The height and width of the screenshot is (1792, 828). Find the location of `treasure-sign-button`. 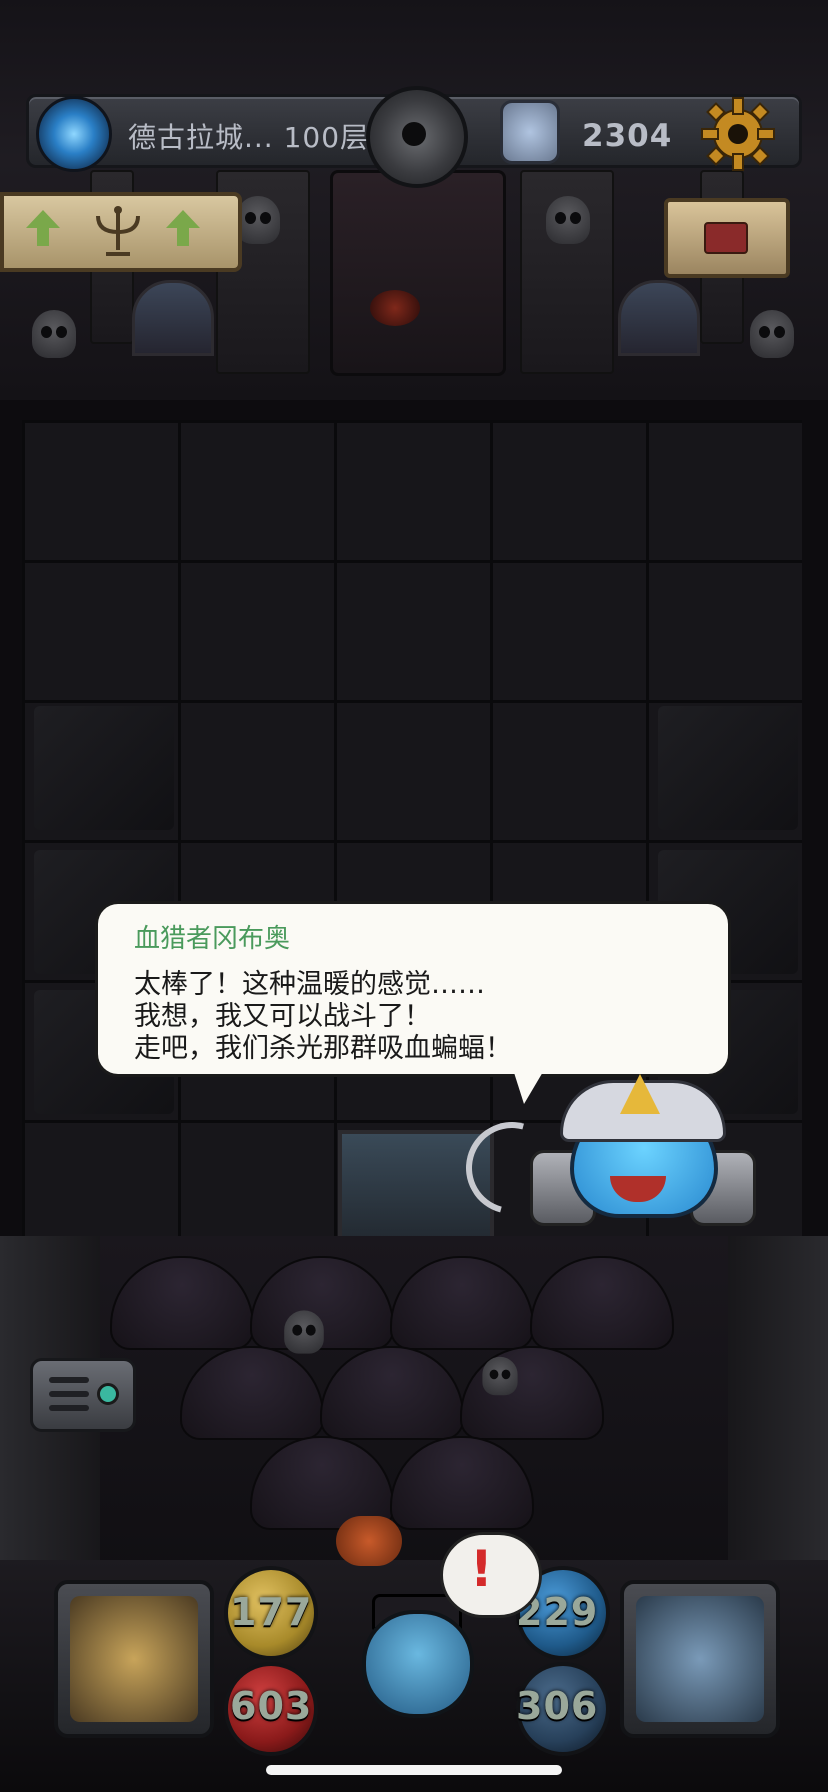

treasure-sign-button is located at coordinates (727, 238).